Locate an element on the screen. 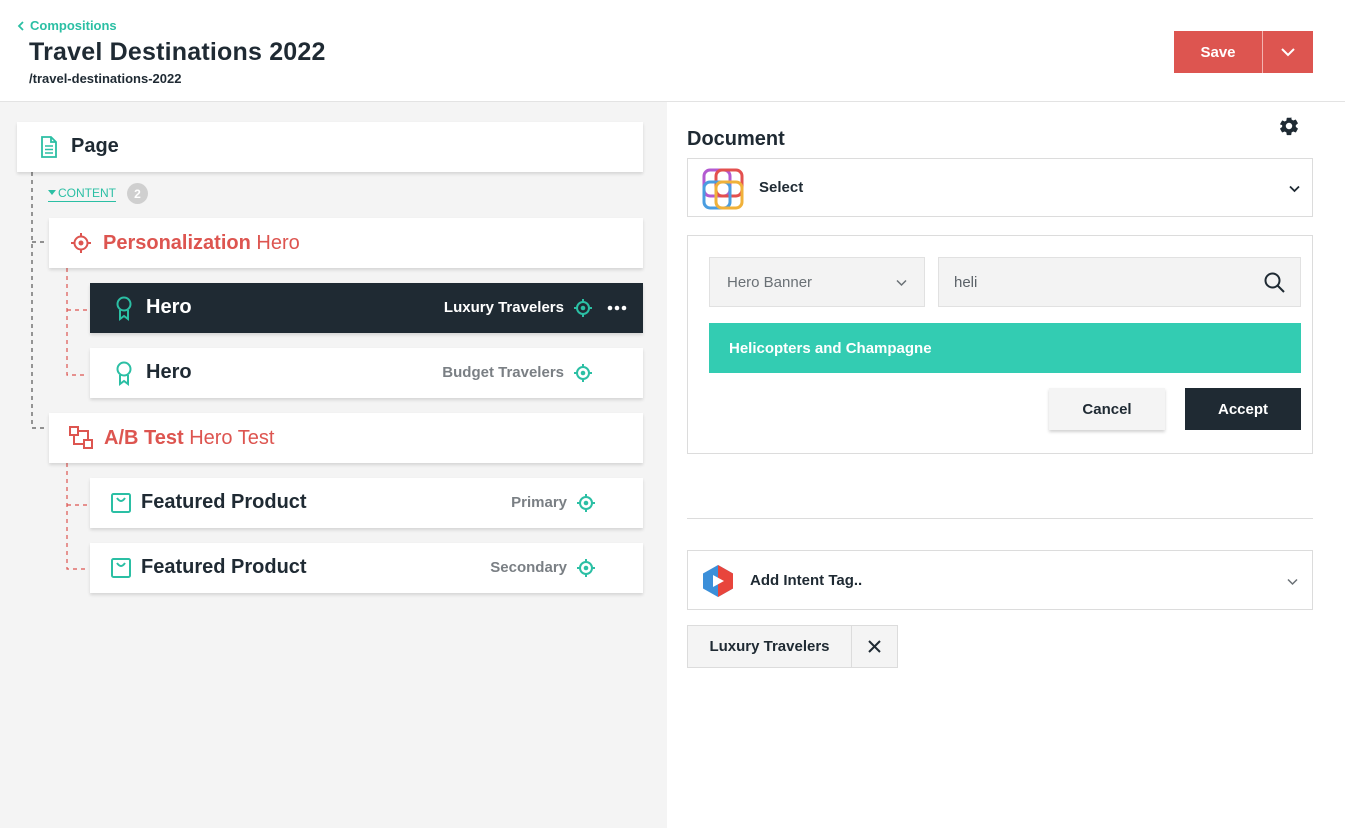  hero-node-audience: Budget Travelers is located at coordinates (503, 372).